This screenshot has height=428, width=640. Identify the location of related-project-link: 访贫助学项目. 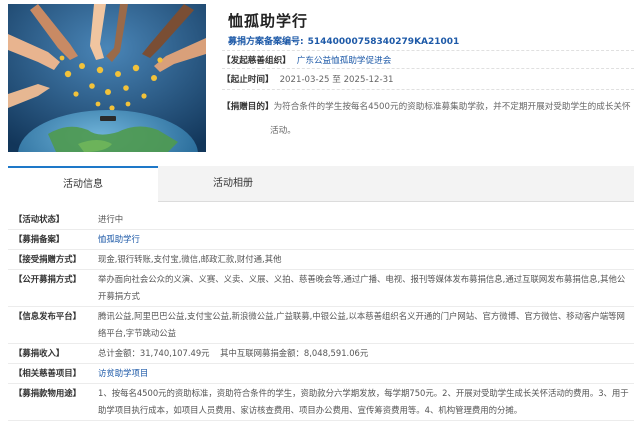
(363, 373).